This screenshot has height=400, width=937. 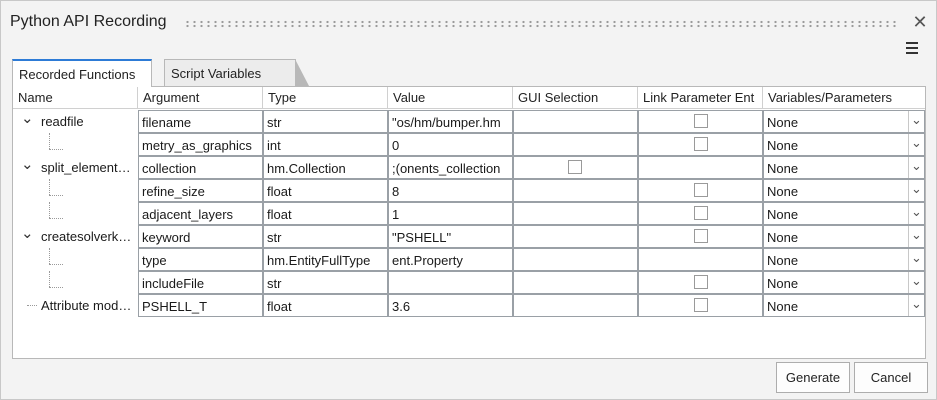 What do you see at coordinates (325, 144) in the screenshot?
I see `type-cell: int` at bounding box center [325, 144].